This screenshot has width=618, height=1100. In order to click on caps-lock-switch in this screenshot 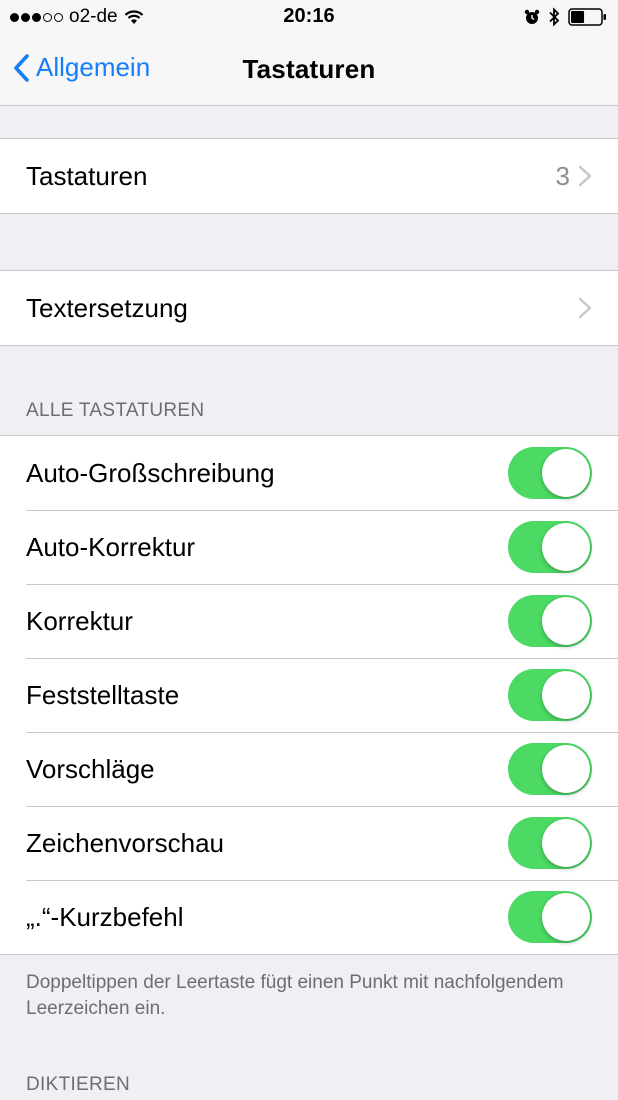, I will do `click(550, 695)`.